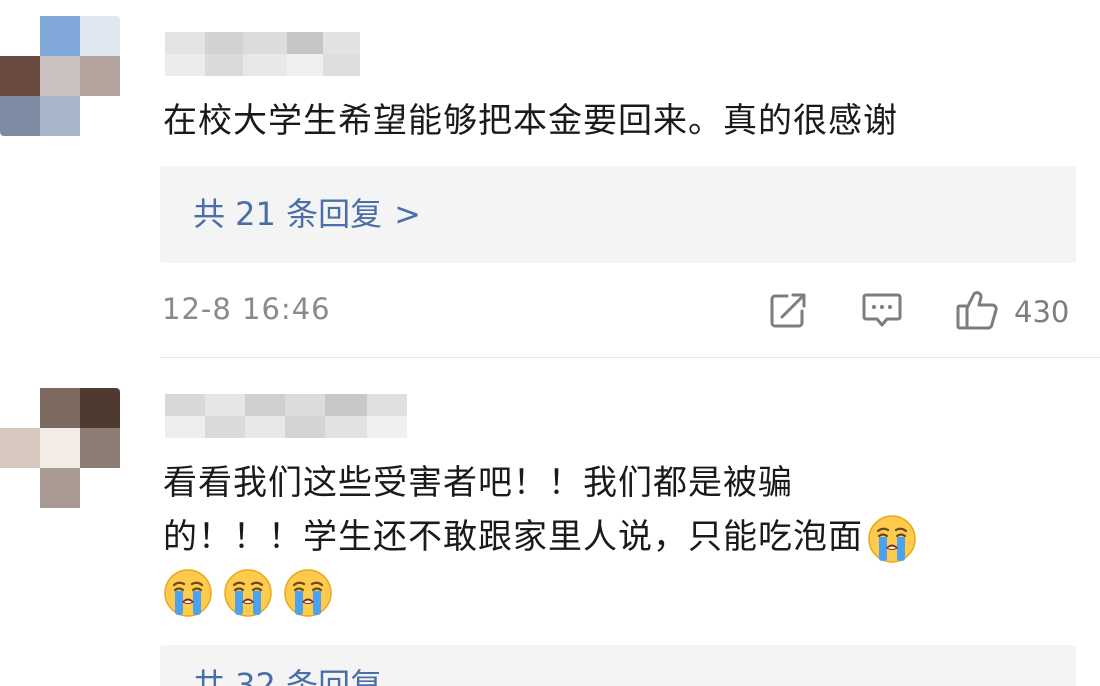  Describe the element at coordinates (246, 309) in the screenshot. I see `timestamp: 12-8 16:46` at that location.